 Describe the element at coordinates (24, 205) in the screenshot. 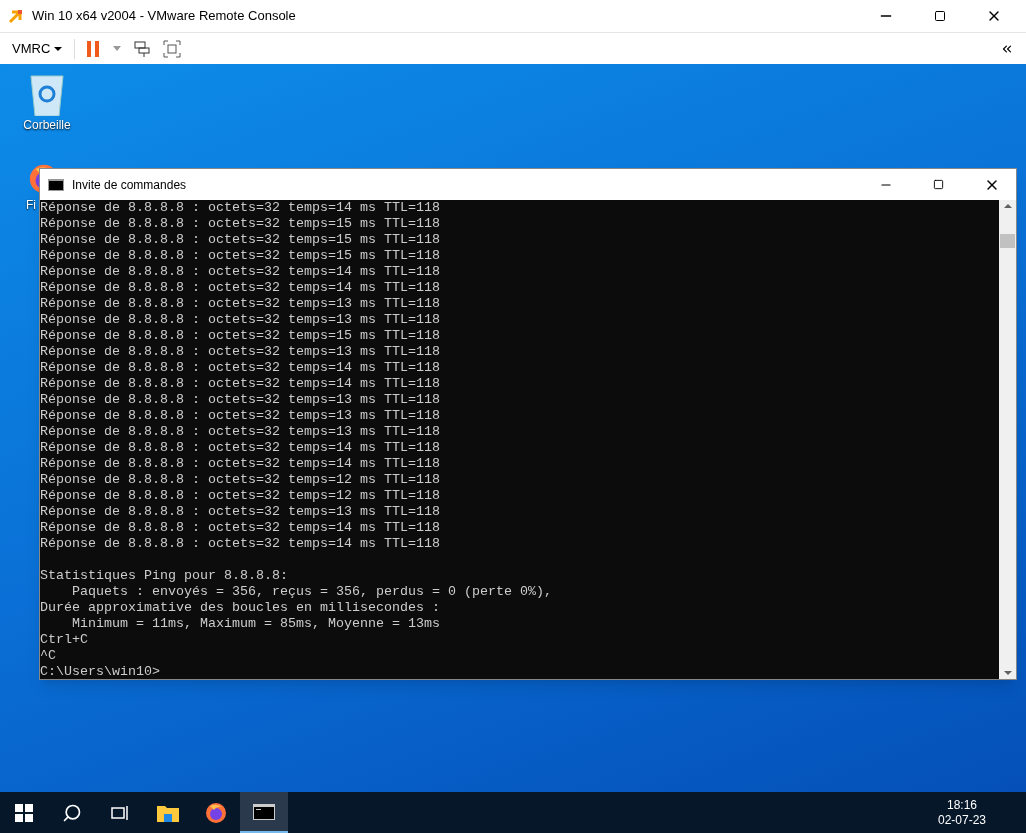

I see `desktop-icon-label: Fi` at that location.